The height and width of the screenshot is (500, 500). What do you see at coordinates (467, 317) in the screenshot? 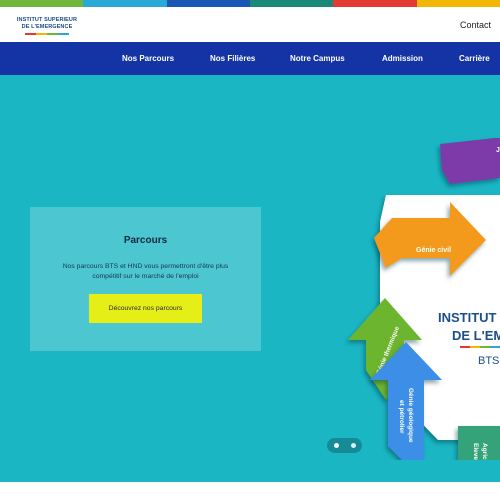
I see `graphic-title-line1: INSTITUT` at bounding box center [467, 317].